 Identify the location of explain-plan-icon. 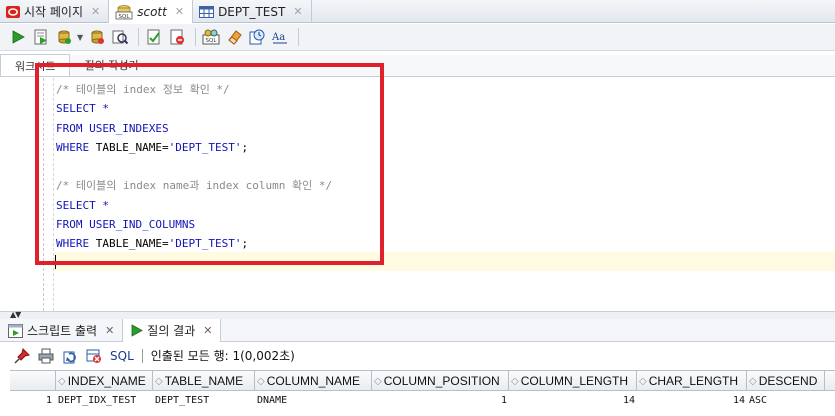
(120, 37).